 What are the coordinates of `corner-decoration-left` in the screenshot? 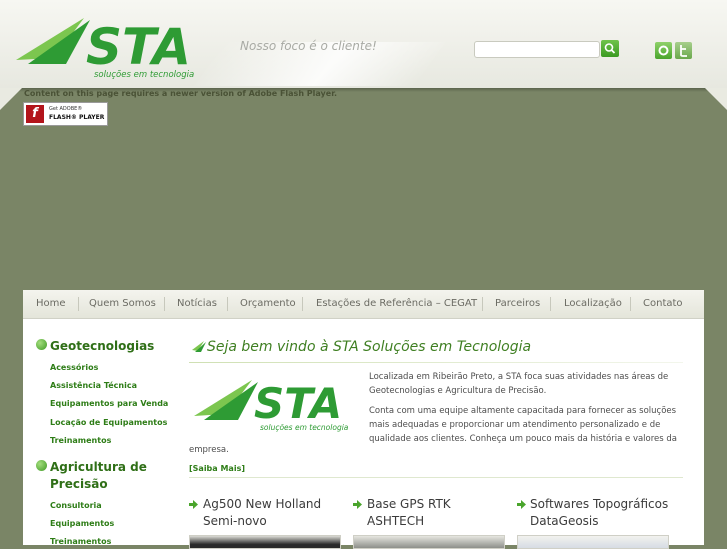 It's located at (11, 99).